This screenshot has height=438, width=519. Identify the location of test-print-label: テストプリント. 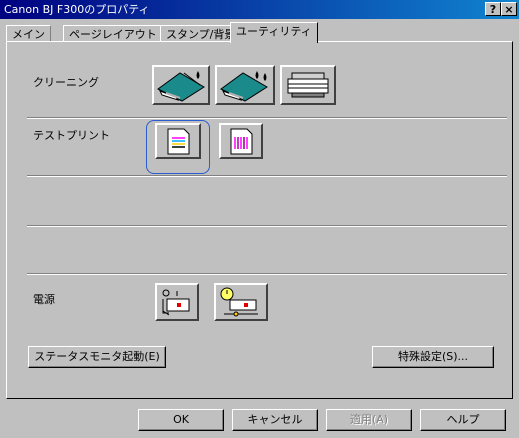
(71, 135).